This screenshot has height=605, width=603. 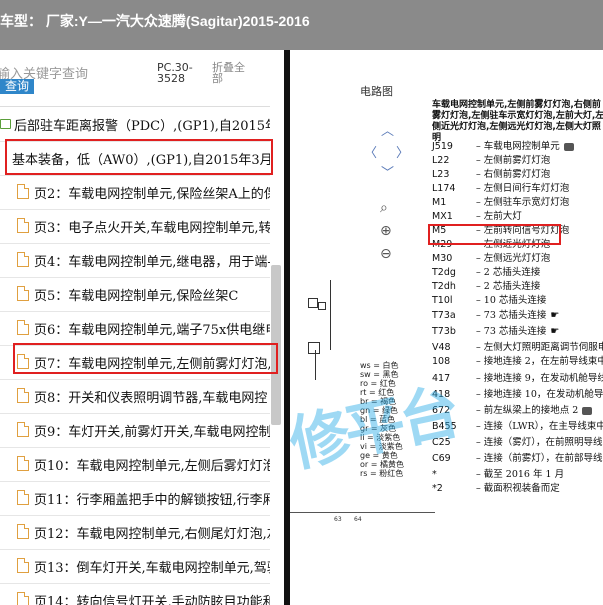 I want to click on list-item-label: 页5：车载电网控制单元,保险丝架C, so click(x=136, y=296).